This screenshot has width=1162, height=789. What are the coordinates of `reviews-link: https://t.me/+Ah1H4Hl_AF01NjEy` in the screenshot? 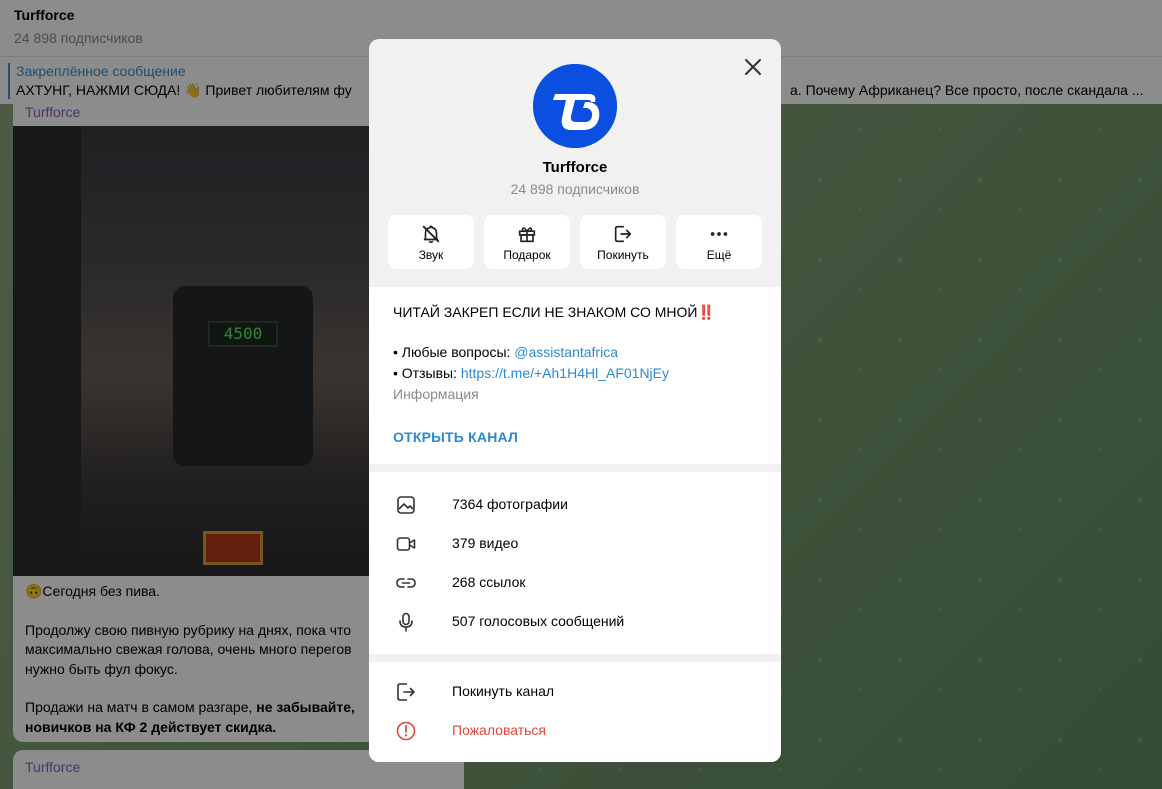 It's located at (565, 373).